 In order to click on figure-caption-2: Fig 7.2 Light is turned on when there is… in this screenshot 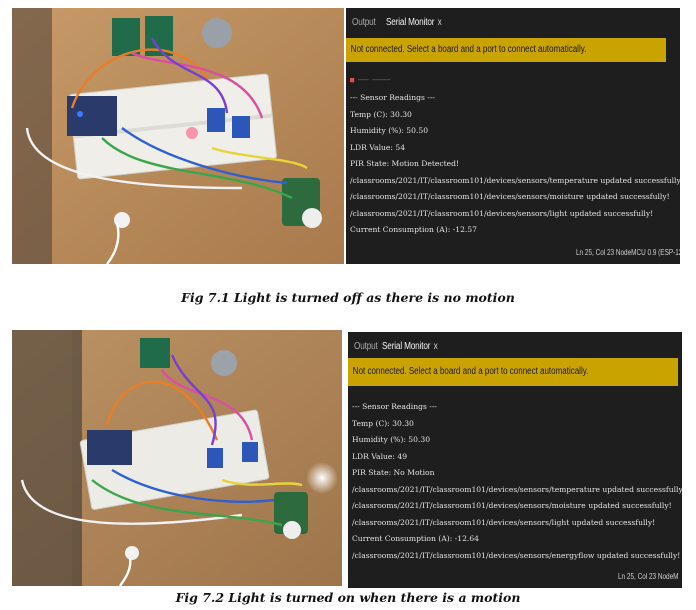, I will do `click(348, 597)`.